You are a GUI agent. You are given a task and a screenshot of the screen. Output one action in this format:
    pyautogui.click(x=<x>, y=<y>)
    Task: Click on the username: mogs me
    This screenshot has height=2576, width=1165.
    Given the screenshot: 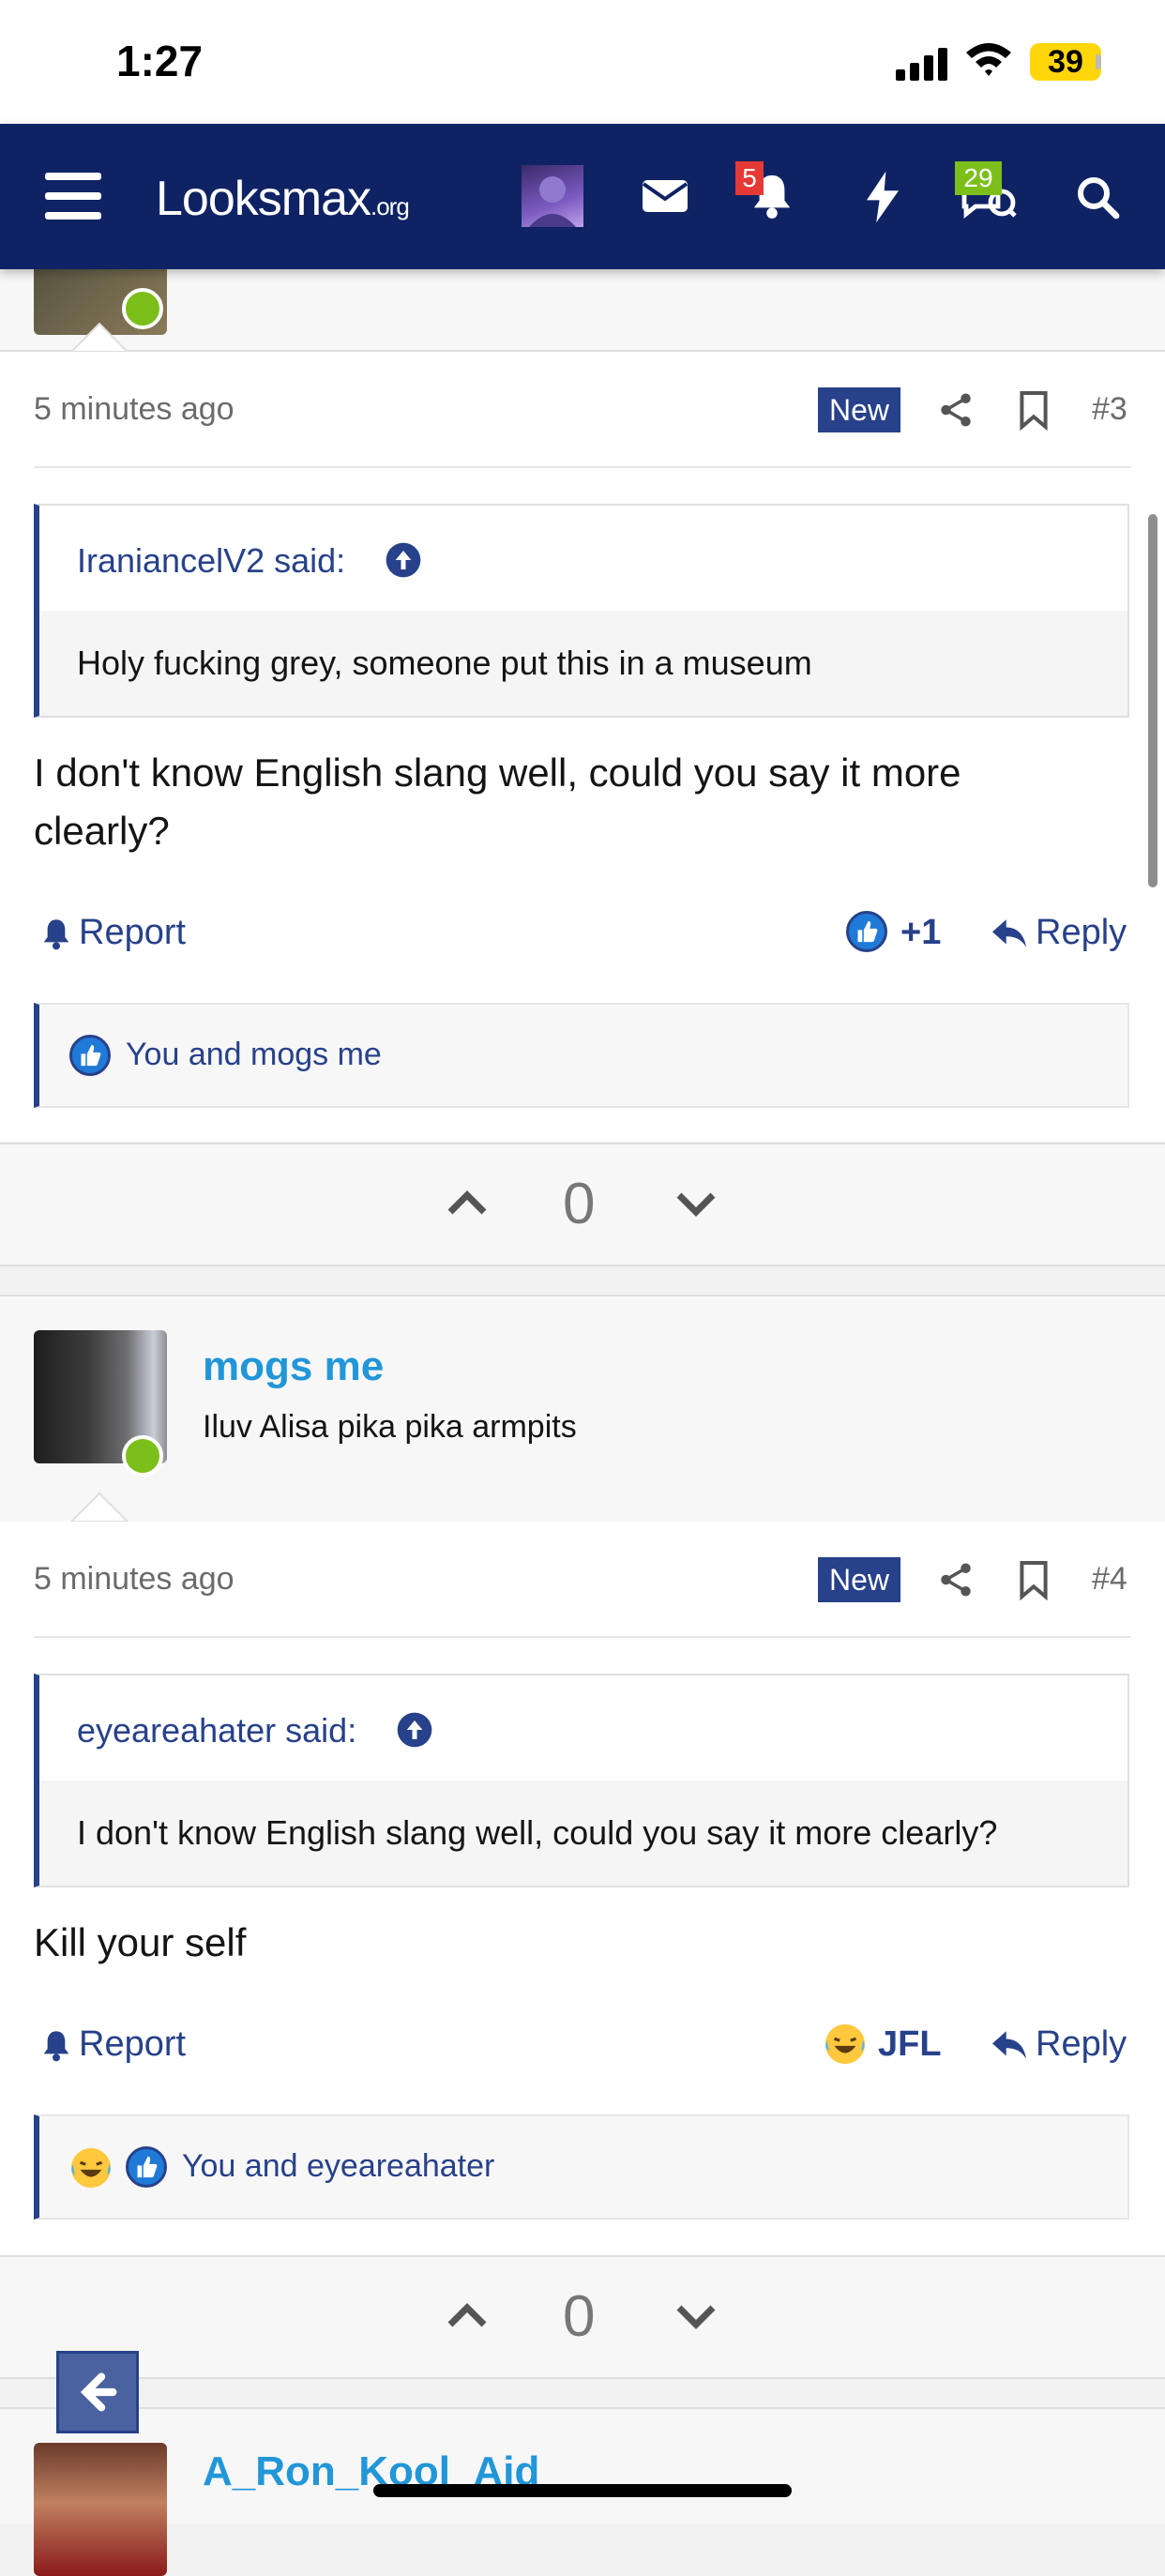 What is the action you would take?
    pyautogui.click(x=293, y=1366)
    